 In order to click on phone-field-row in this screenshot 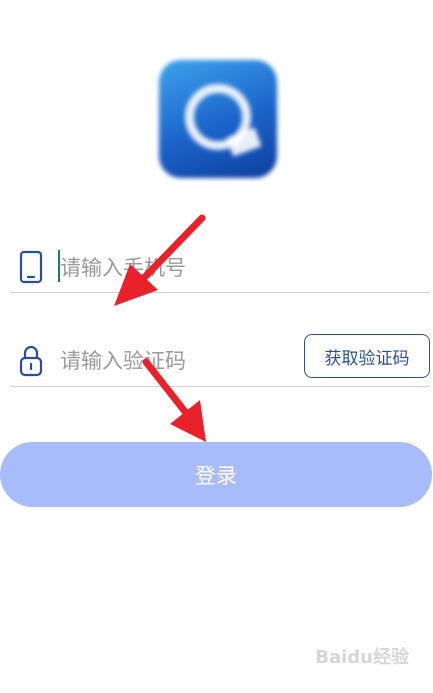, I will do `click(220, 265)`.